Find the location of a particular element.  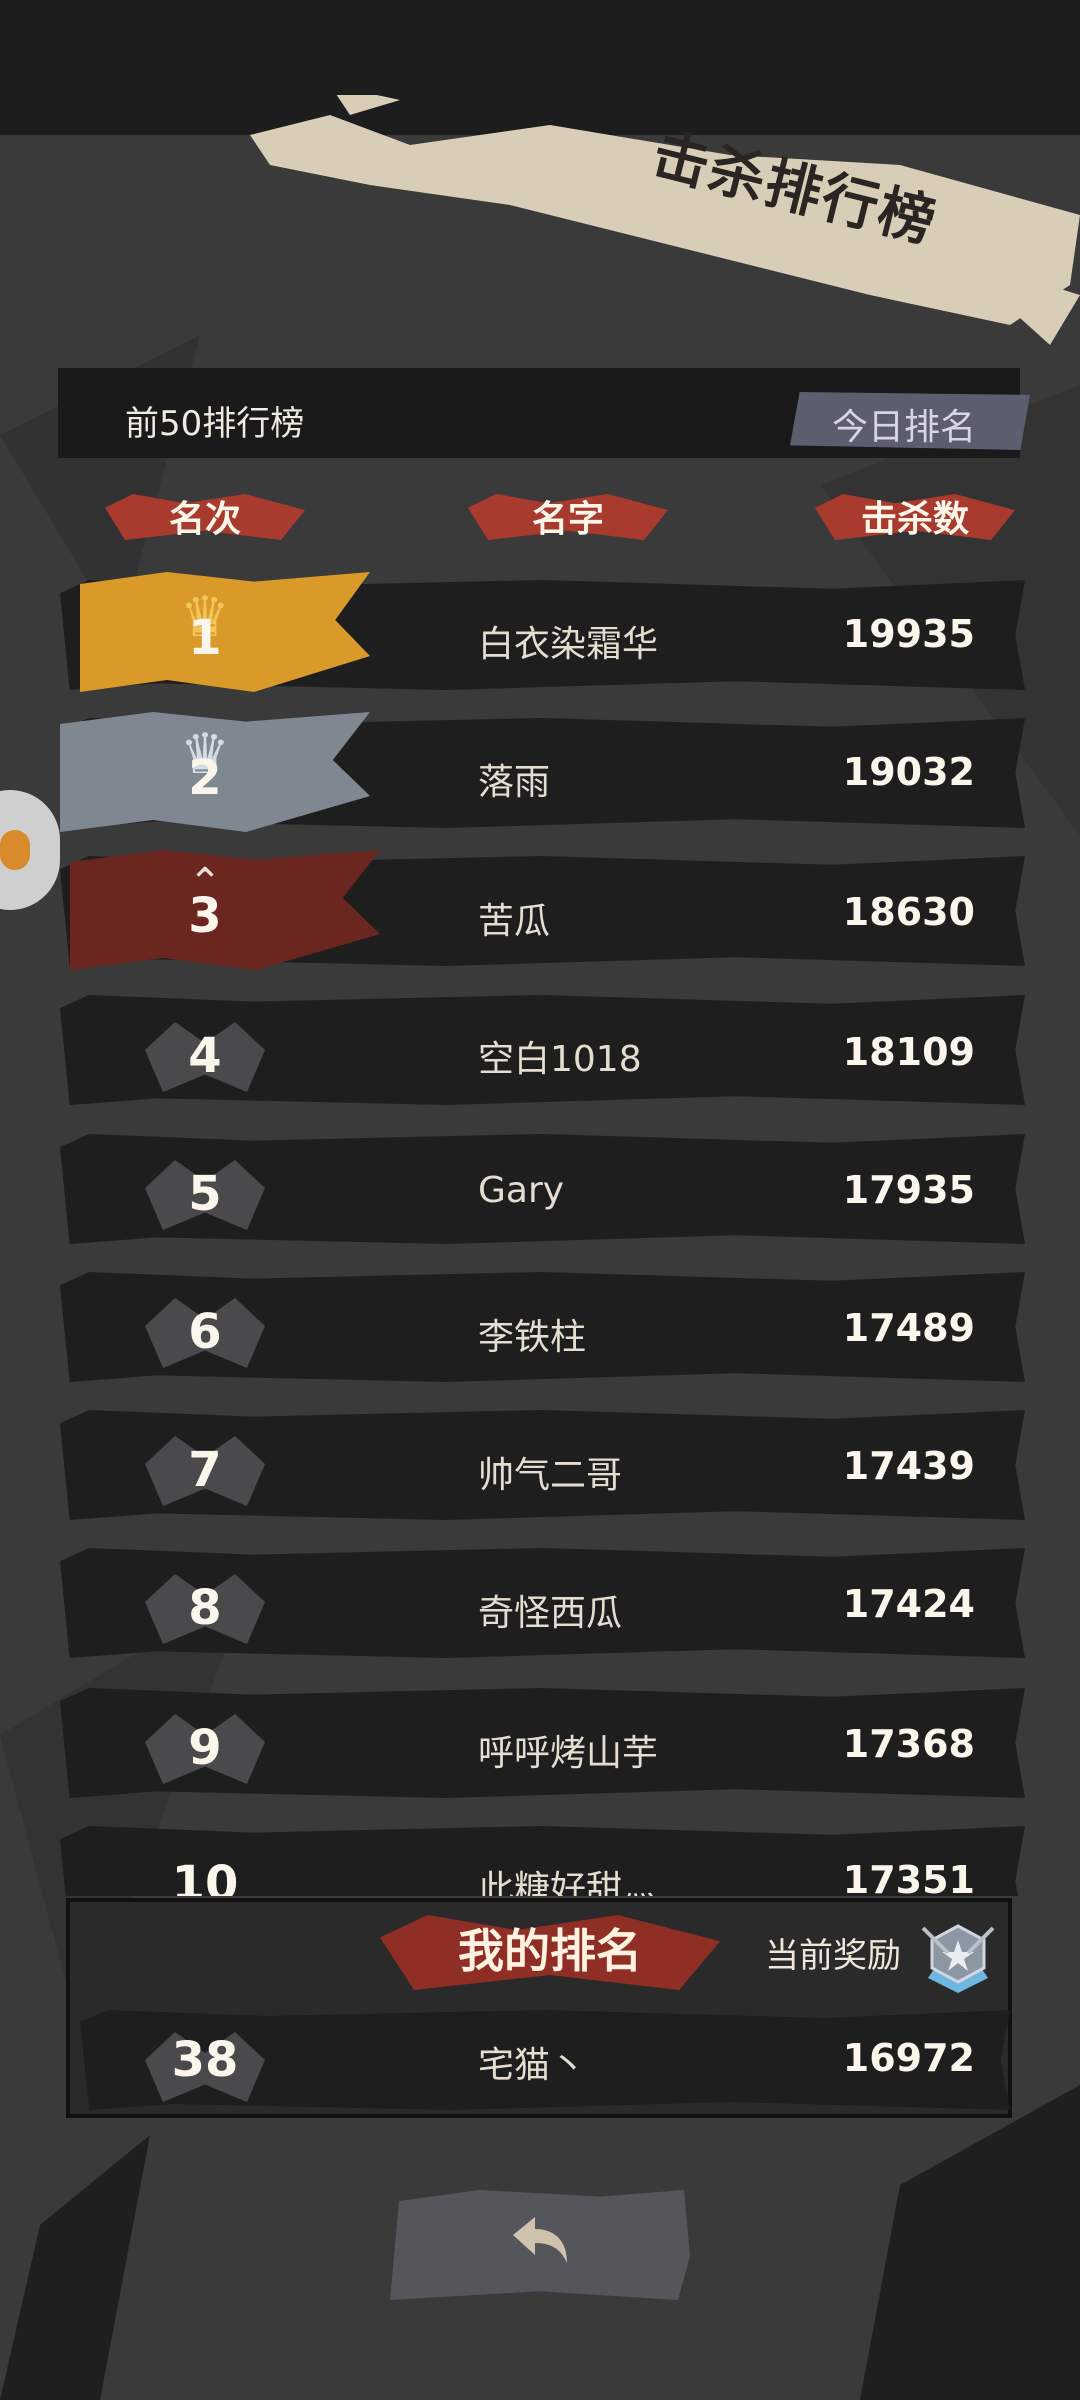

my-player-name: 宅猫丶 is located at coordinates (532, 2065).